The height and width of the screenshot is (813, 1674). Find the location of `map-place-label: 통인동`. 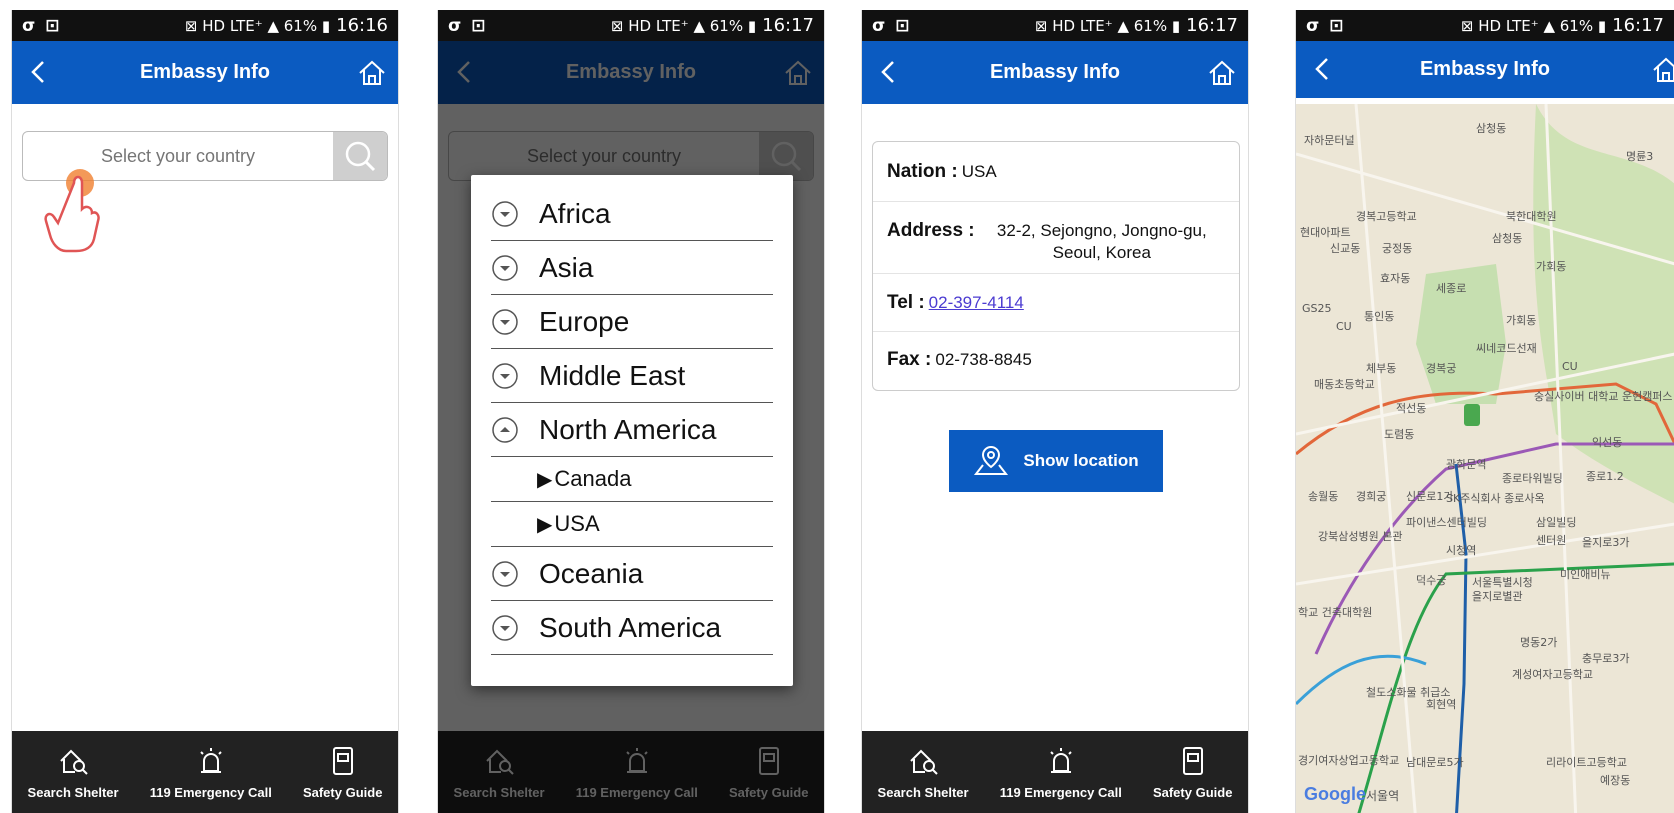

map-place-label: 통인동 is located at coordinates (1379, 316).